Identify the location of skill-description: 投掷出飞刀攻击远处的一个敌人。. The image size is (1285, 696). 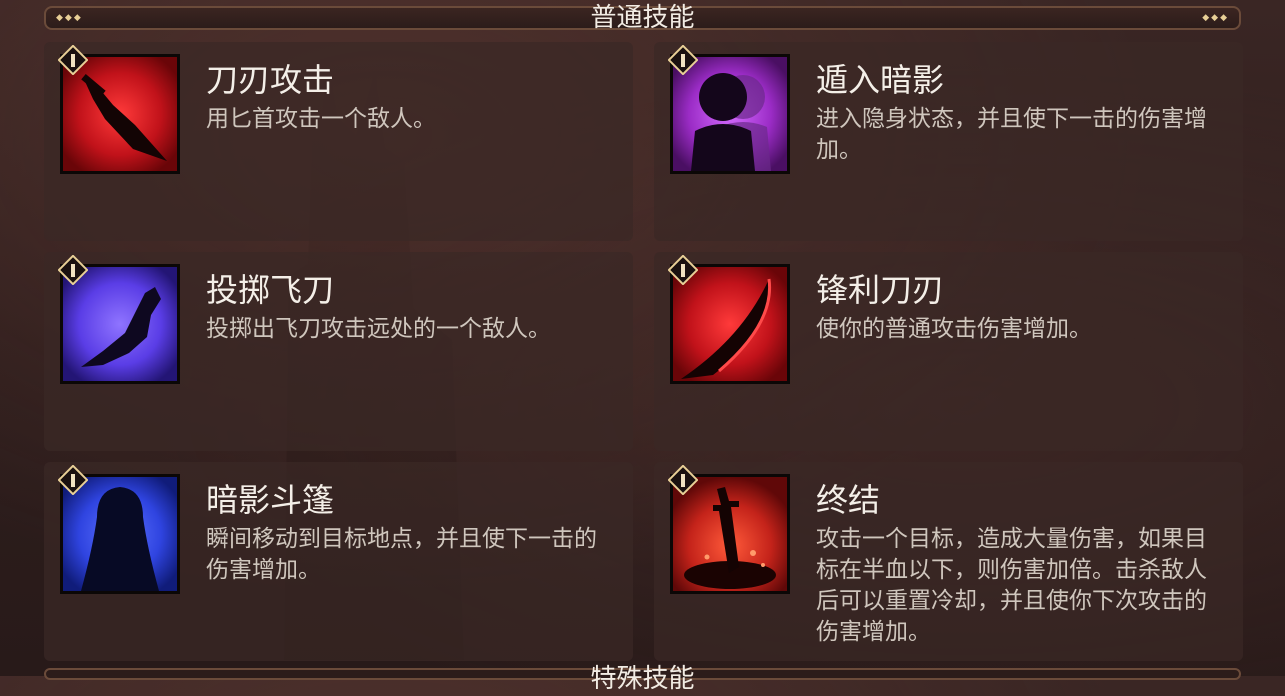
(378, 329).